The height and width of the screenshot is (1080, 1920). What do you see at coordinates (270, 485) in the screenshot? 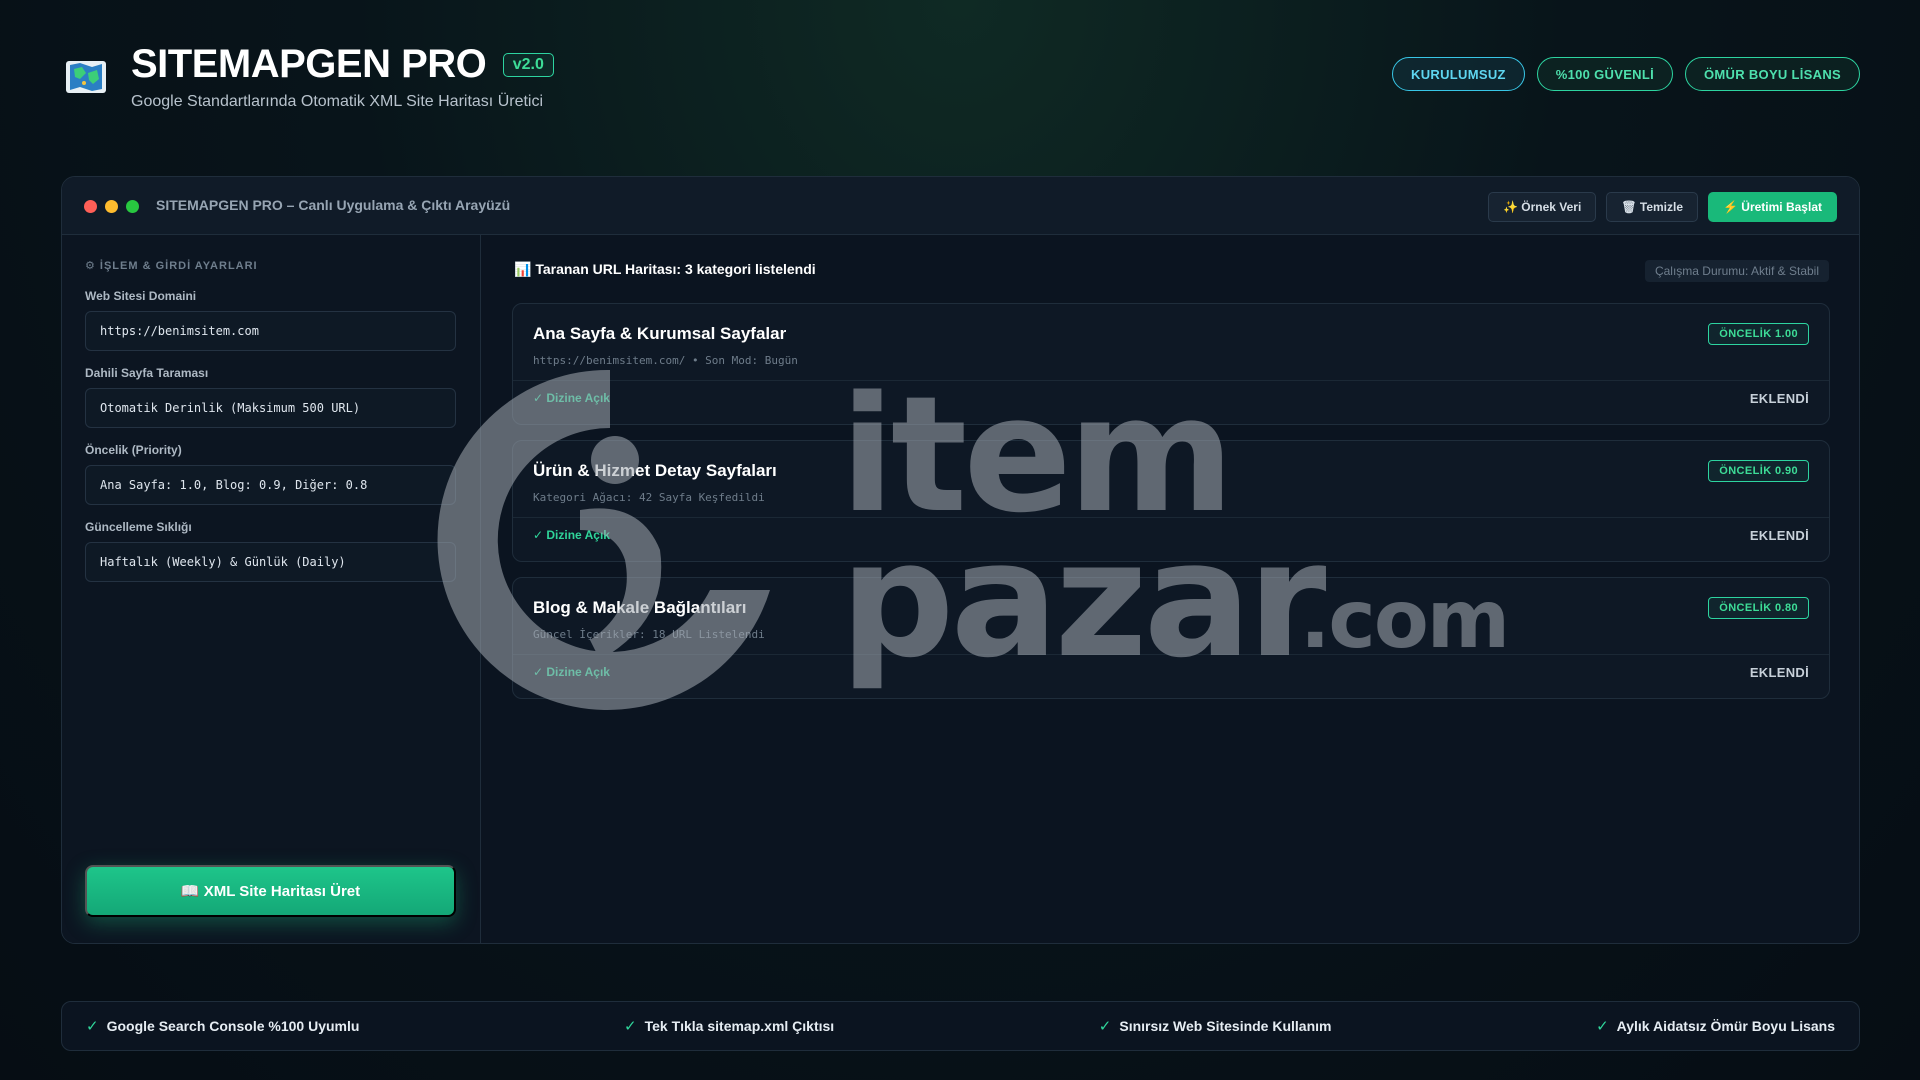
I see `priority-input: Ana Sayfa: 1.0, Blog: 0.9, Diğer: 0.8` at bounding box center [270, 485].